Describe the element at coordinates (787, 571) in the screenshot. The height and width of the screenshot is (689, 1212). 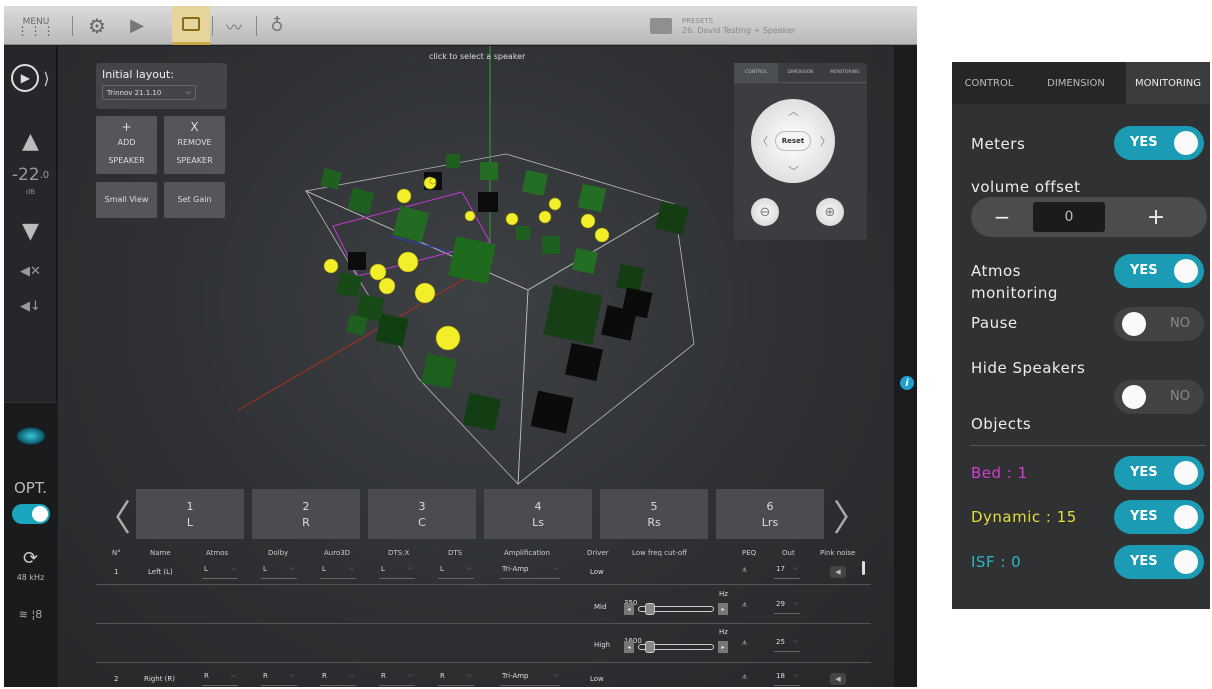
I see `out-select: 17` at that location.